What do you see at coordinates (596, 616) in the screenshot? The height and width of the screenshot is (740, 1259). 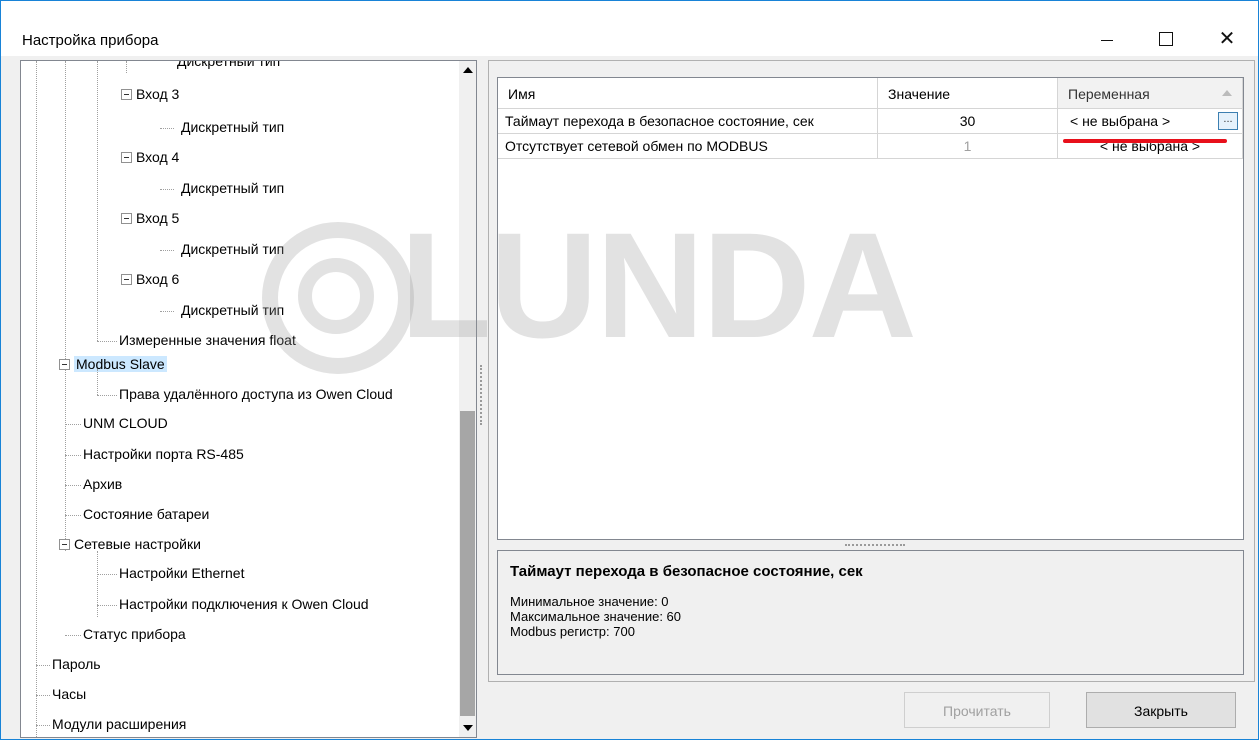 I see `description-max: Максимальное значение: 60` at bounding box center [596, 616].